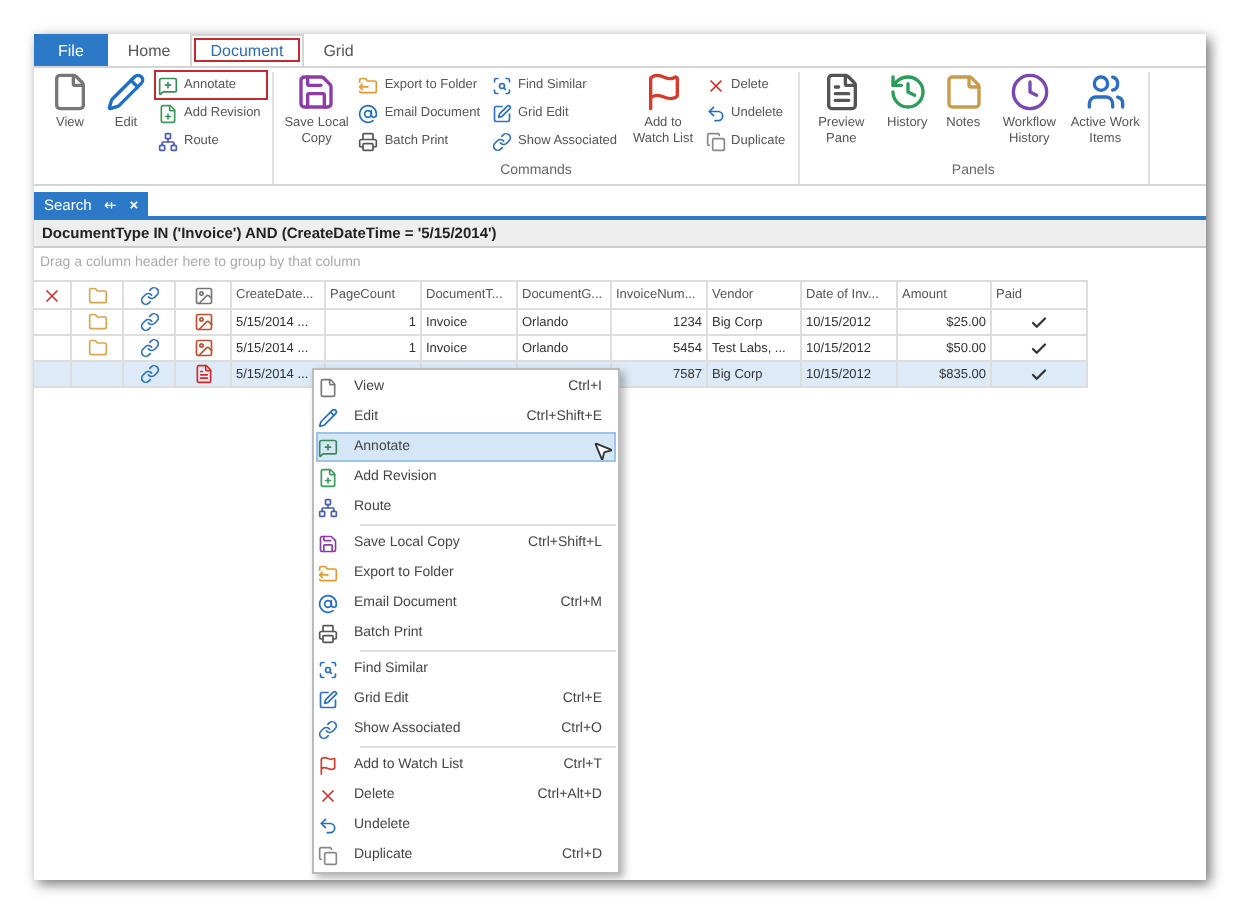  I want to click on history-icon, so click(907, 92).